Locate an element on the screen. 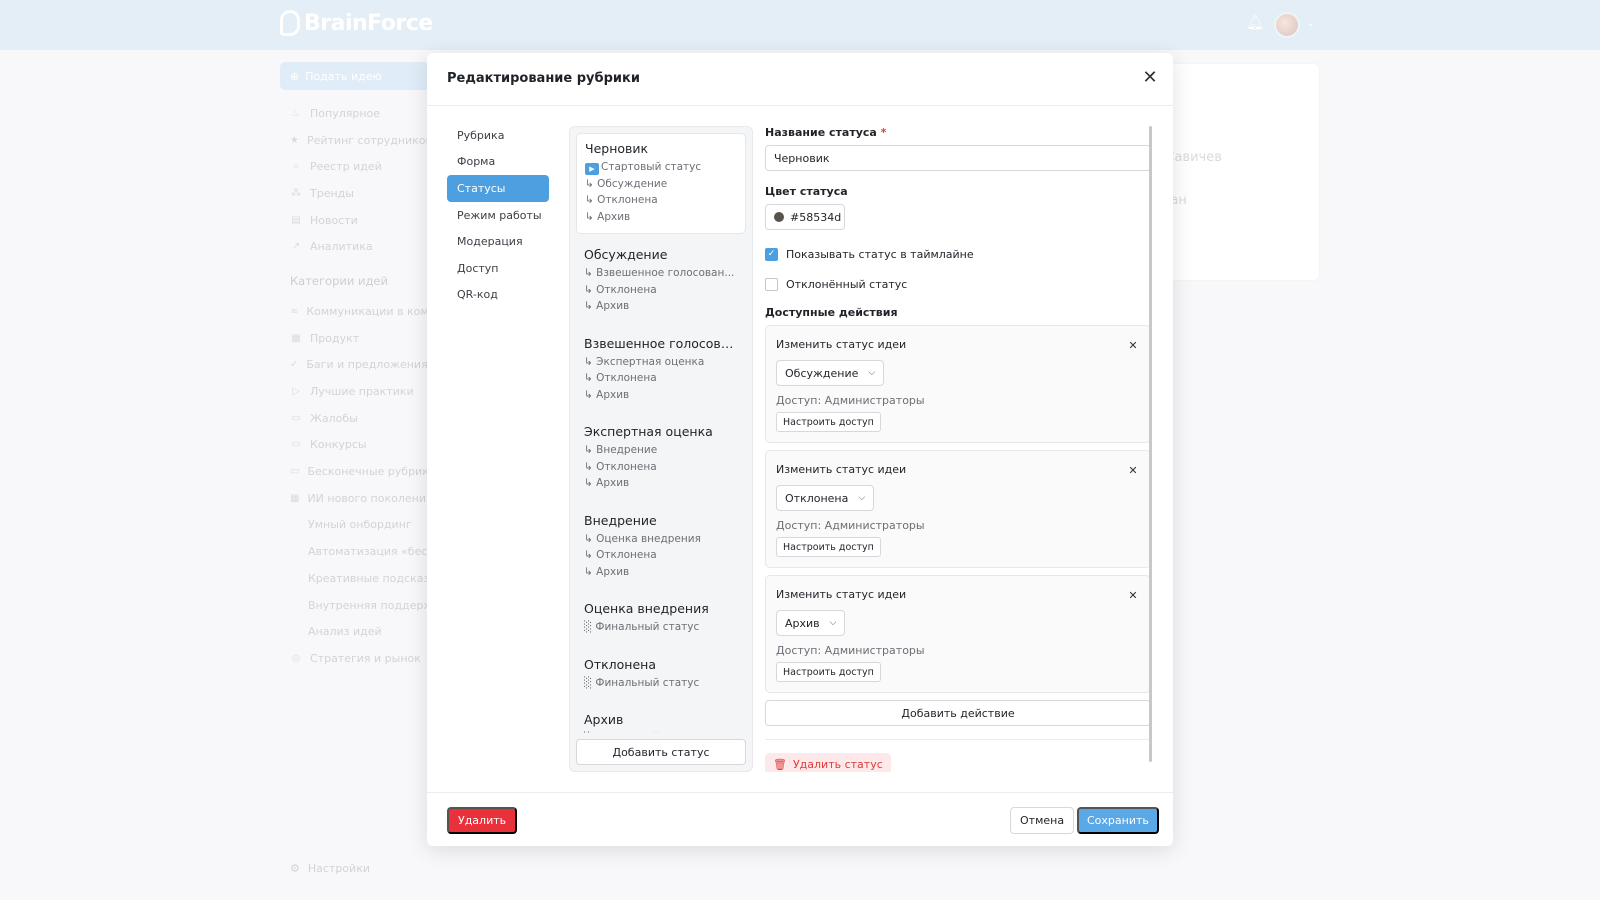  status-transition-text: Экспертная оценка is located at coordinates (650, 361).